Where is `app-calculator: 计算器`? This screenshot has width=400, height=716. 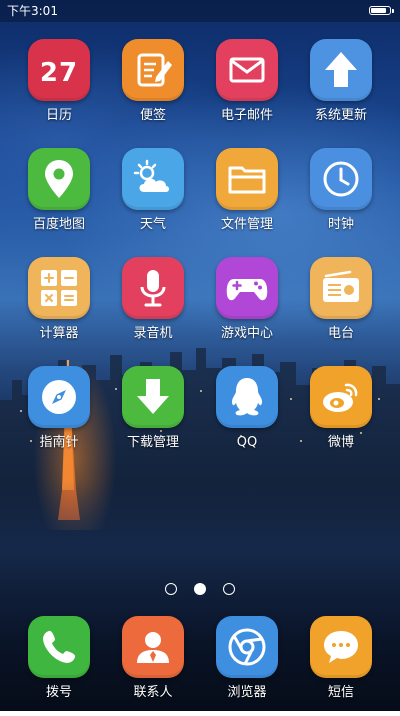
app-calculator: 计算器 is located at coordinates (59, 307).